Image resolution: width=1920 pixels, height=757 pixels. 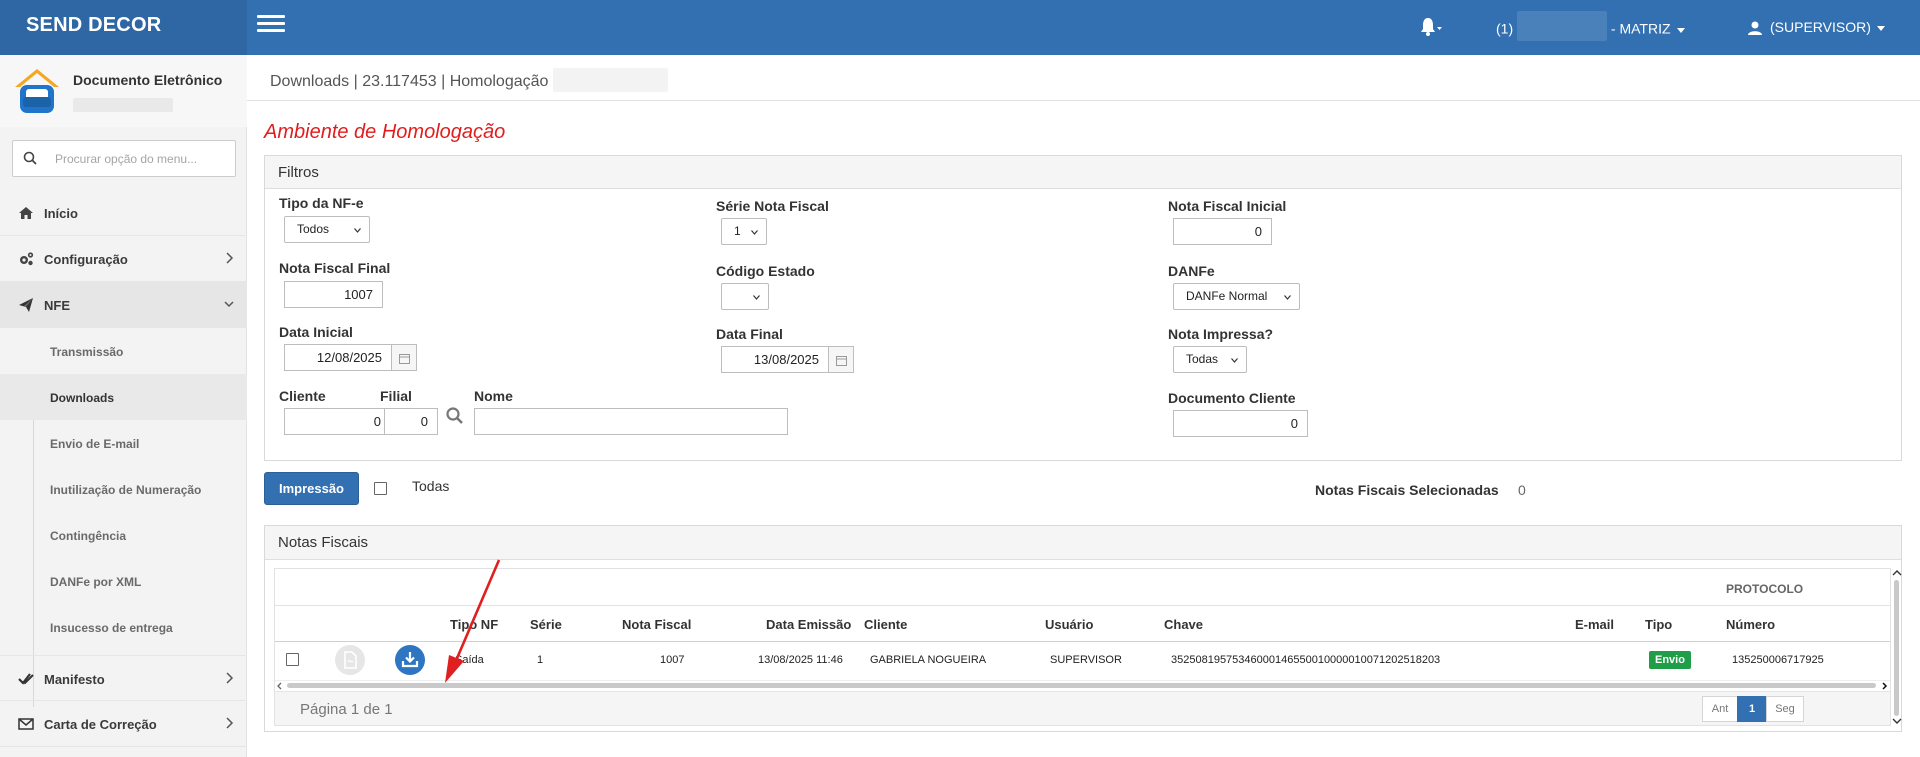 I want to click on submenu-item-inutilizacao: Inutilização de Numeração, so click(x=123, y=489).